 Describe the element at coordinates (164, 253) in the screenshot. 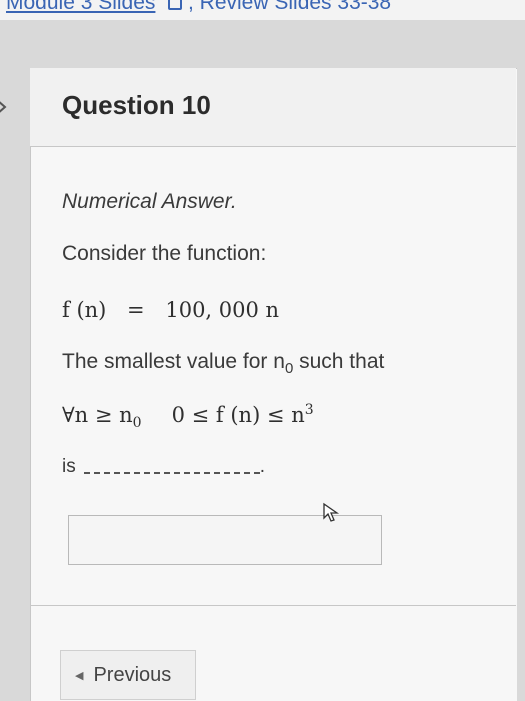

I see `question-prompt: Consider the function:` at that location.